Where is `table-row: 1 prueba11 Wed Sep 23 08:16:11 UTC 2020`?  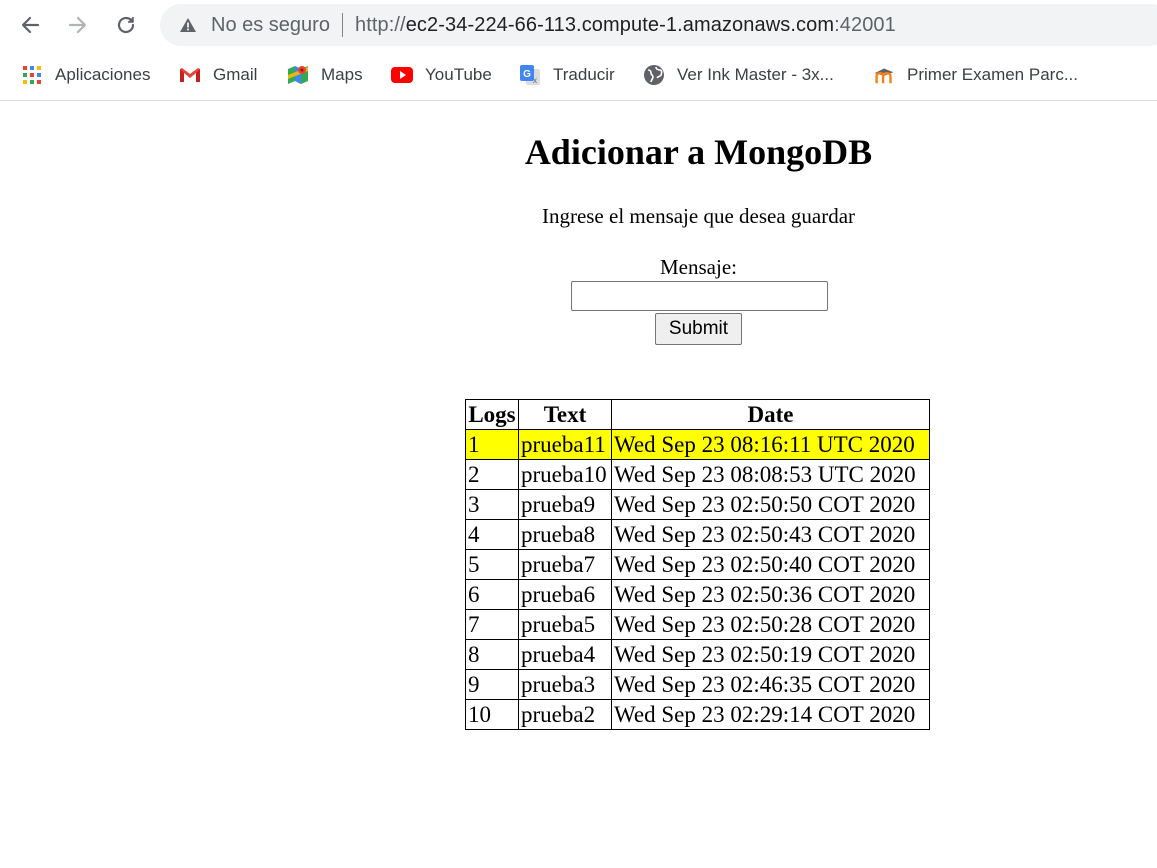 table-row: 1 prueba11 Wed Sep 23 08:16:11 UTC 2020 is located at coordinates (697, 444).